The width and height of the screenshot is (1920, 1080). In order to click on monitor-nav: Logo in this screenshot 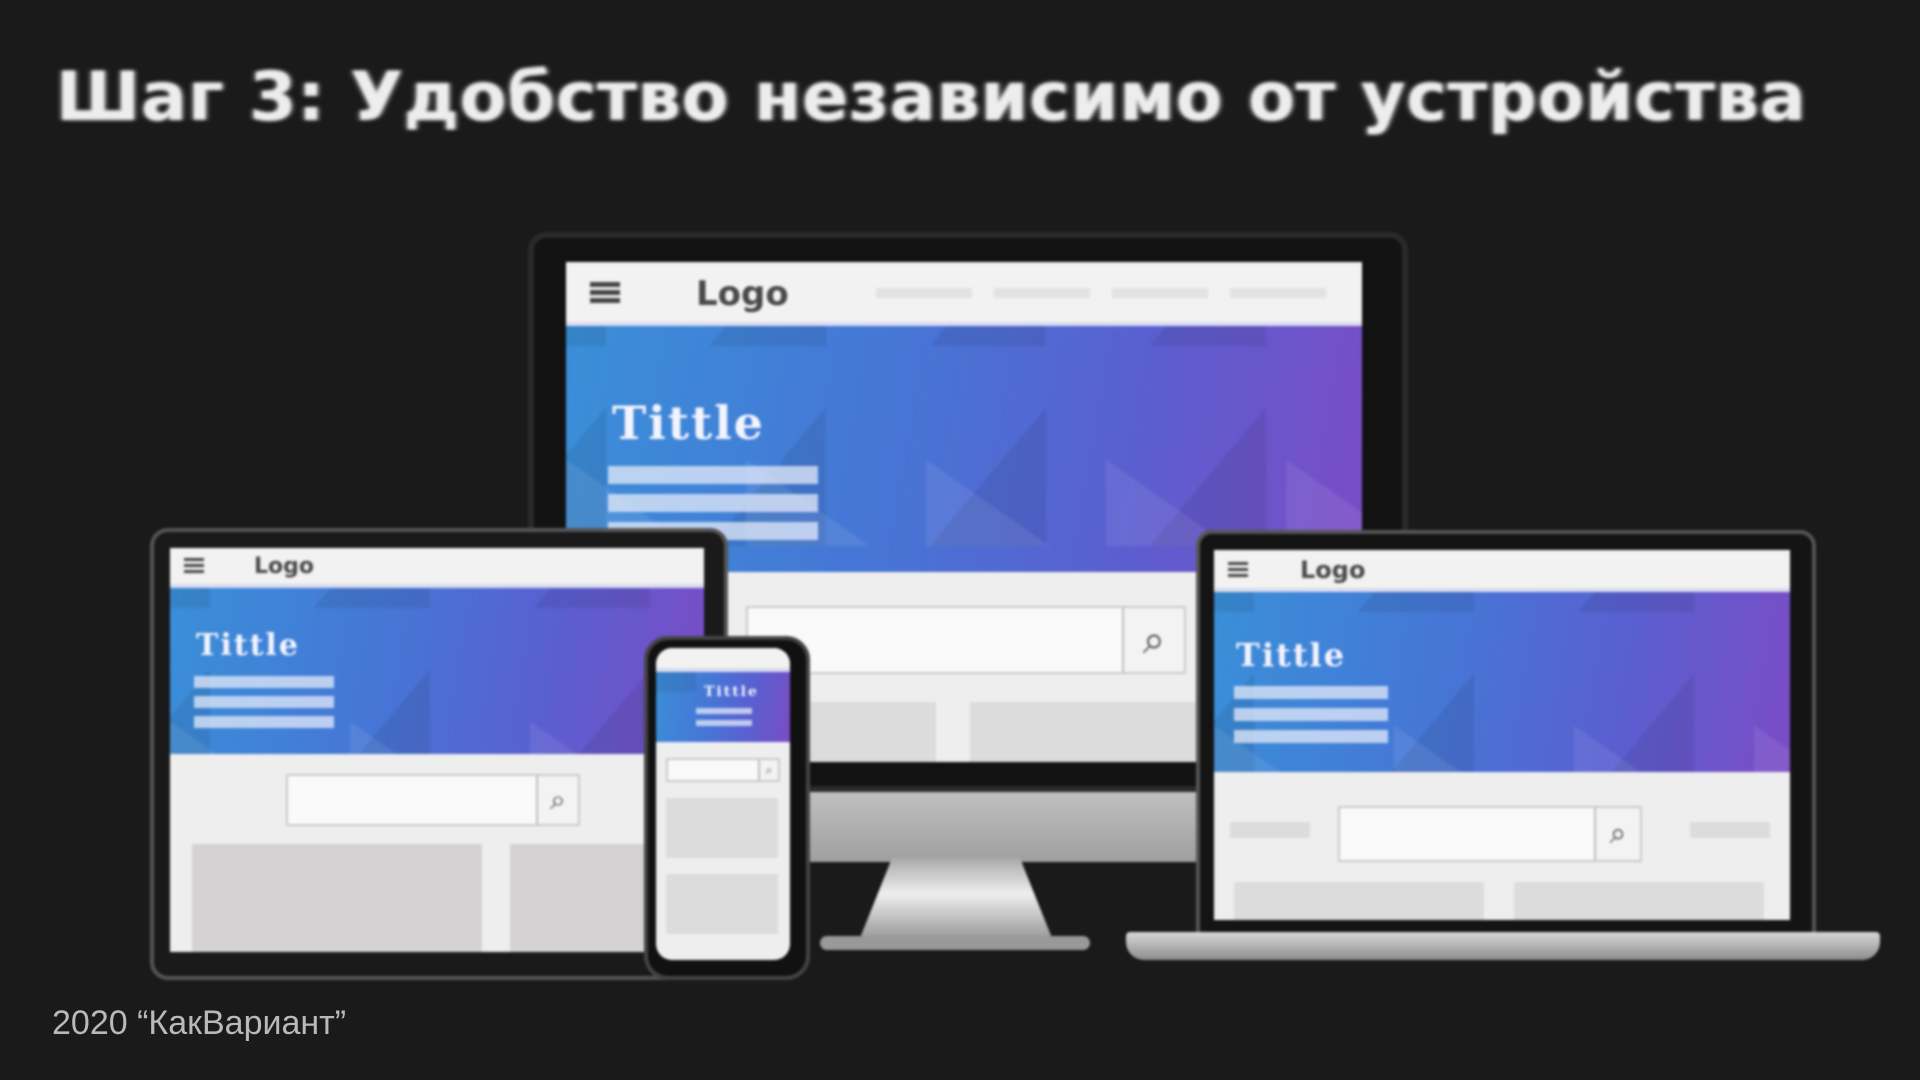, I will do `click(964, 294)`.